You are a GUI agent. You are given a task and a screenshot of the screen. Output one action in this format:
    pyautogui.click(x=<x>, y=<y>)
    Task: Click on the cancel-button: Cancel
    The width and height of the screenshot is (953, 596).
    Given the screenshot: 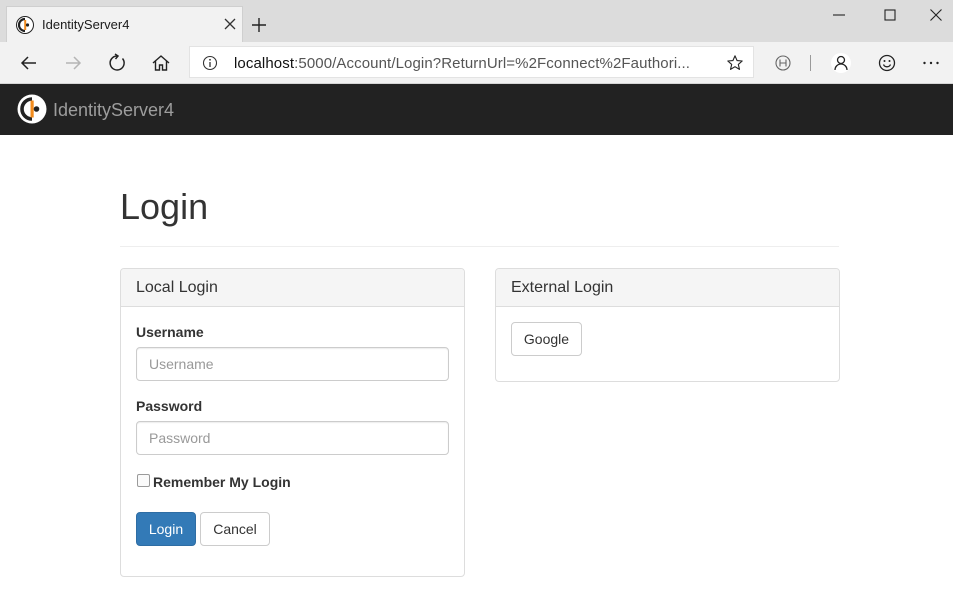 What is the action you would take?
    pyautogui.click(x=235, y=529)
    